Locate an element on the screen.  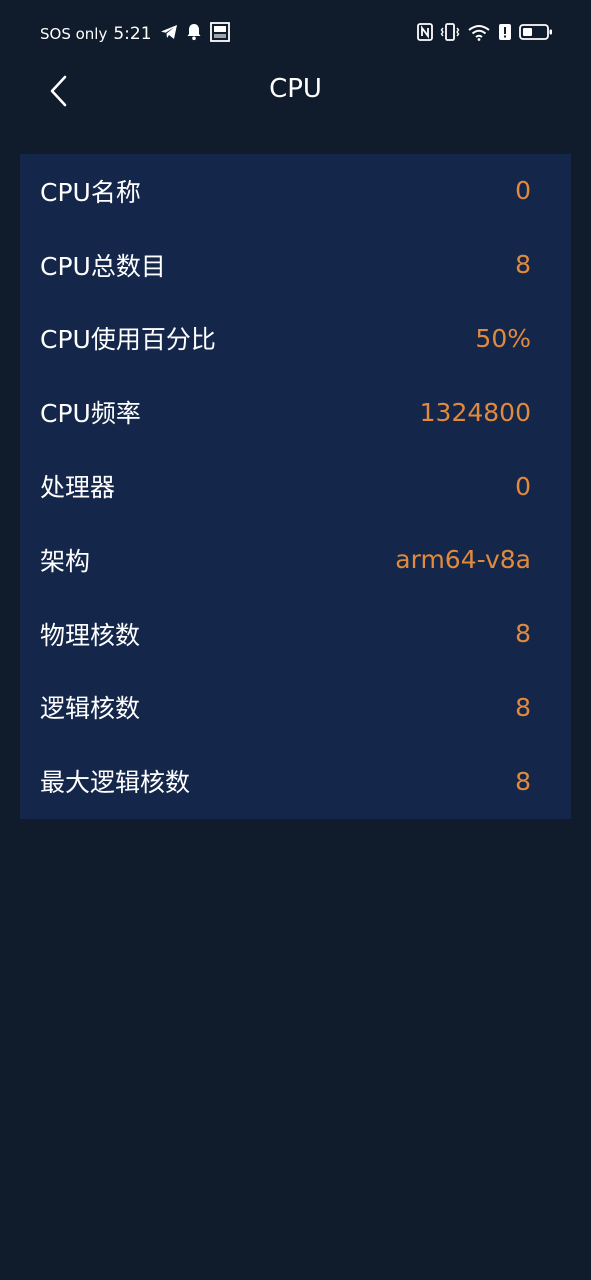
clock-text: 5:21 is located at coordinates (132, 34).